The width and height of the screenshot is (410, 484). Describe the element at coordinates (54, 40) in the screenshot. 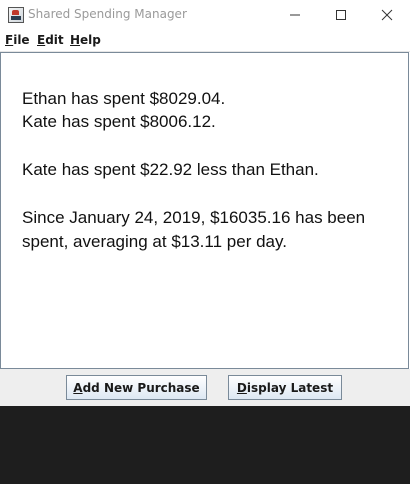

I see `menu-edit-label: dit` at that location.